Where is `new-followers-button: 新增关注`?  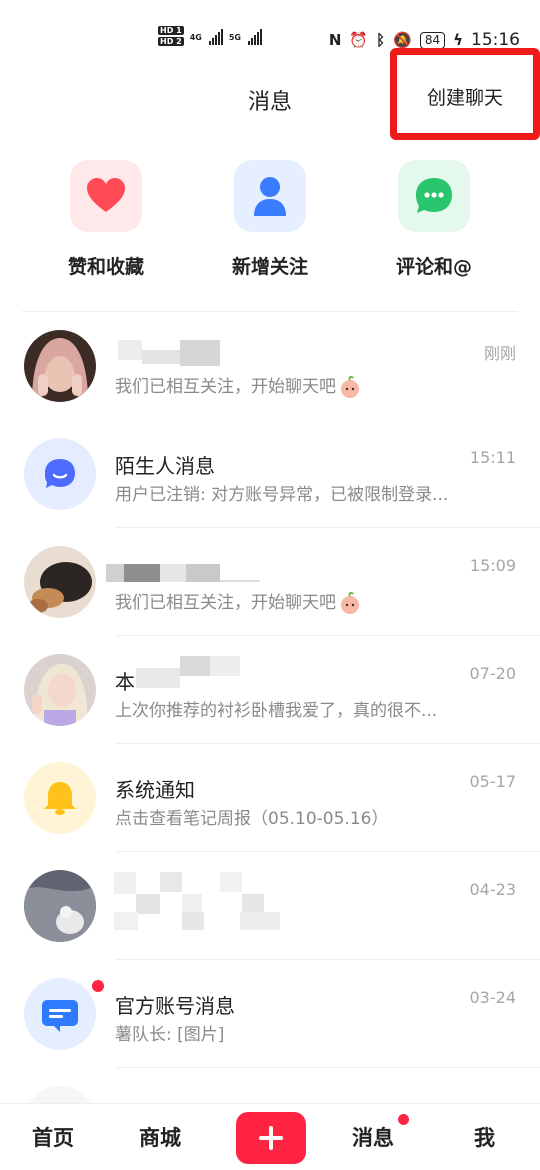 new-followers-button: 新增关注 is located at coordinates (270, 219).